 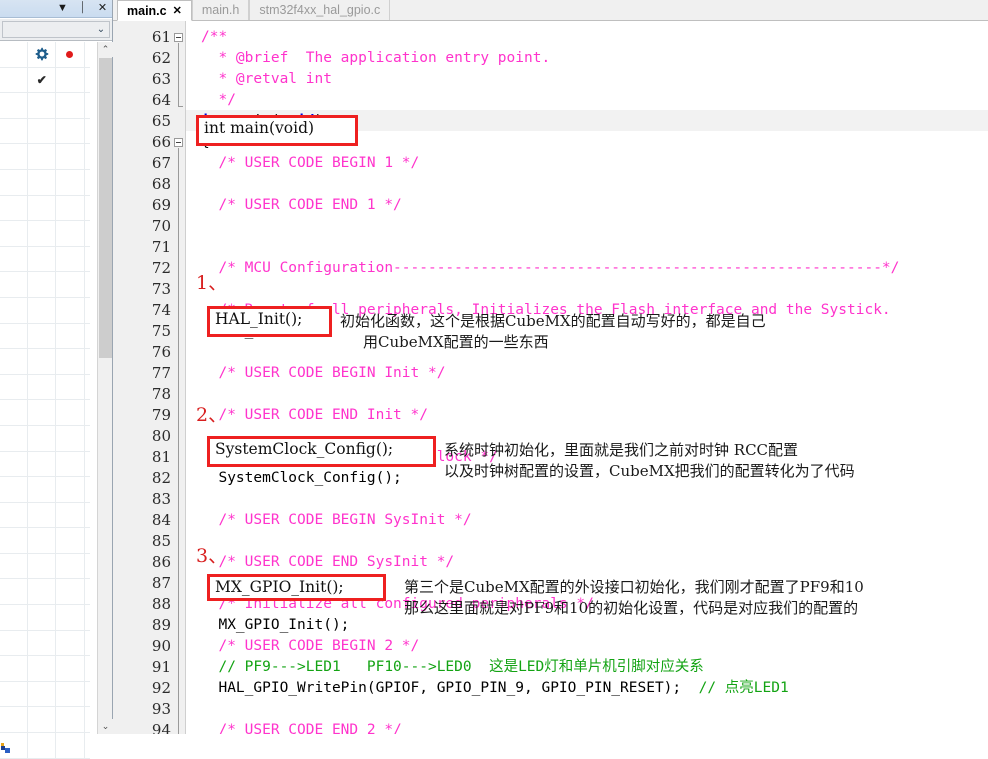 I want to click on panel-combobox: ⌄, so click(x=56, y=29).